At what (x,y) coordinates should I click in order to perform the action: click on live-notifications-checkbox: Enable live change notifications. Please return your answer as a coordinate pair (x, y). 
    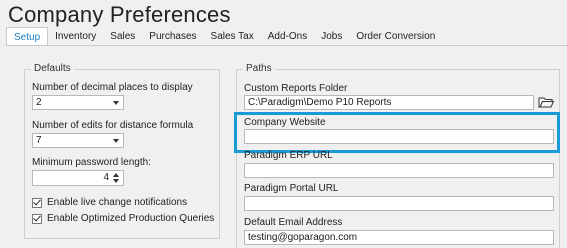
    Looking at the image, I should click on (109, 202).